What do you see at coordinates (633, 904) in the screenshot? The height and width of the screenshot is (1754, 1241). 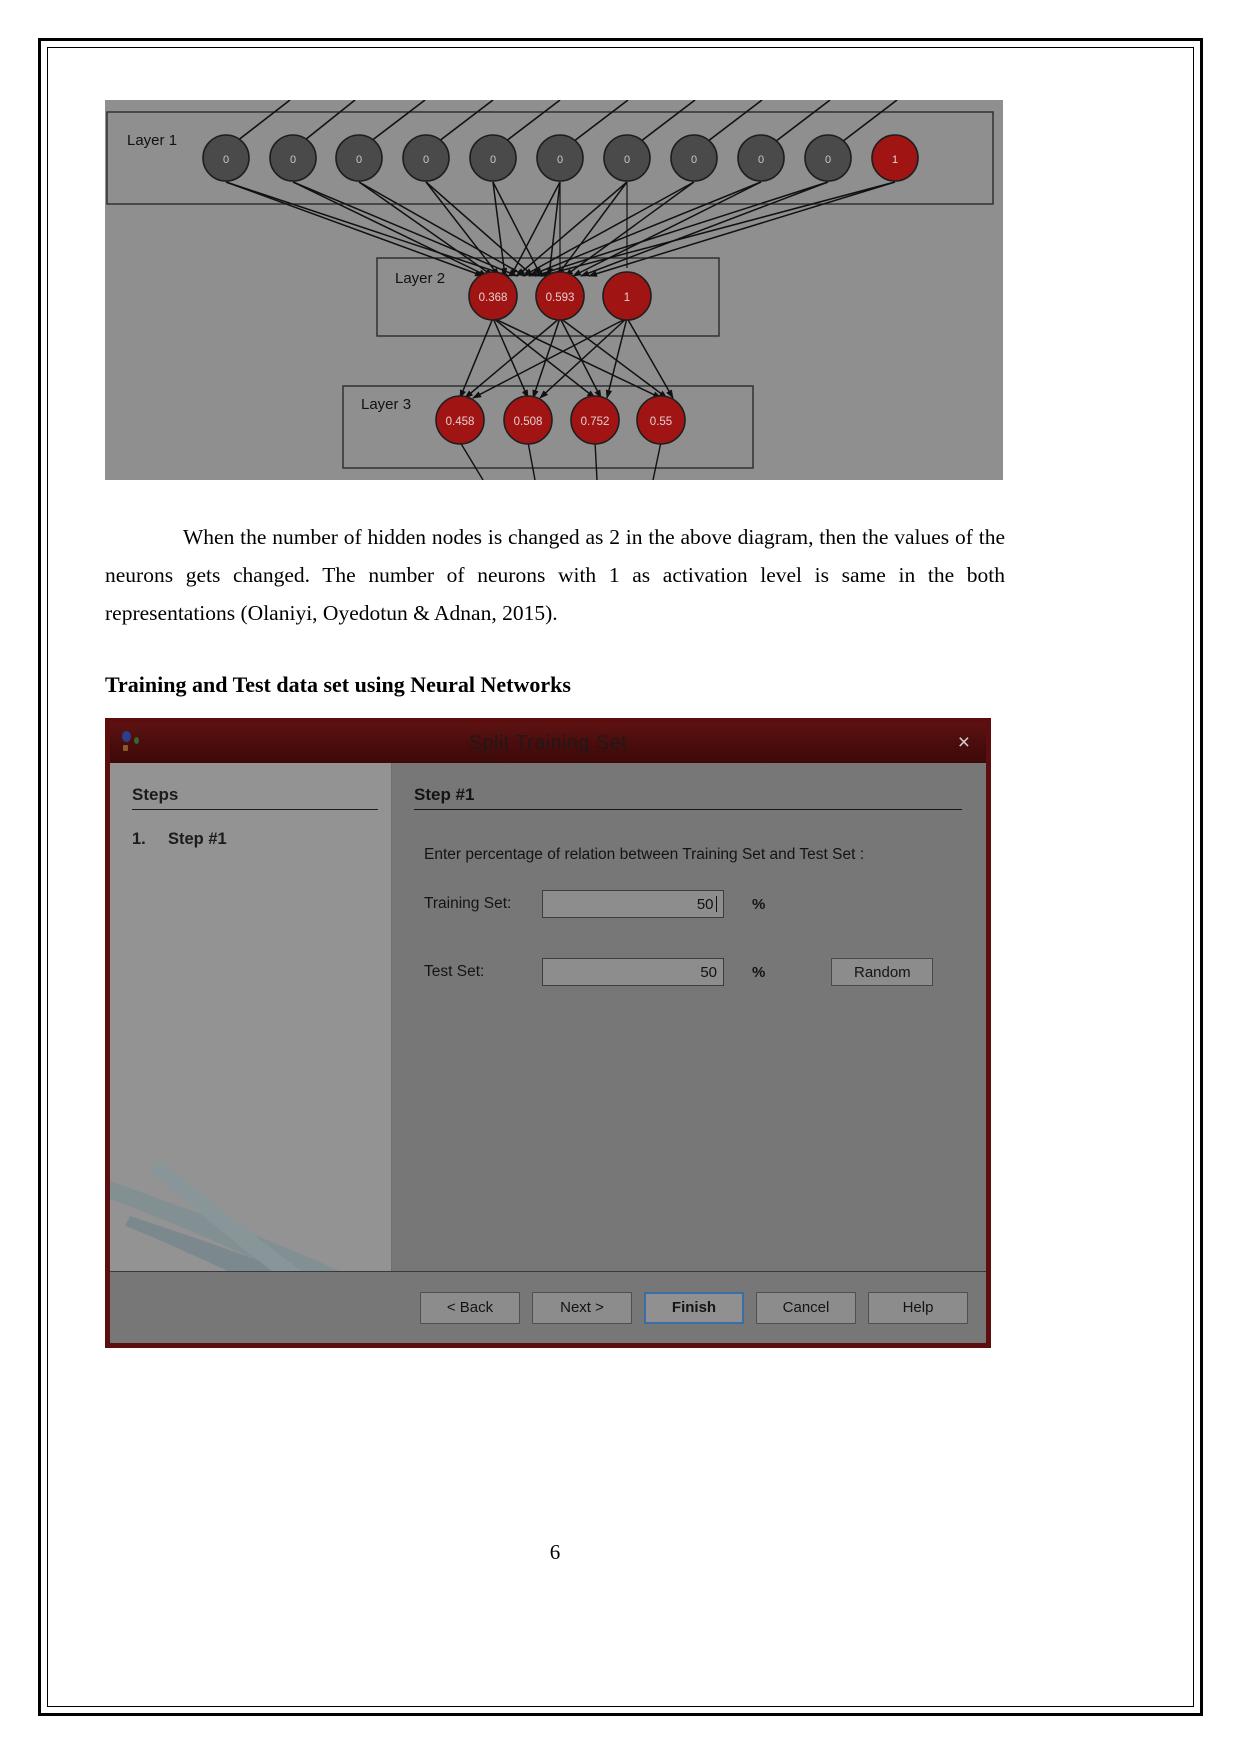 I see `training-set-input: 50` at bounding box center [633, 904].